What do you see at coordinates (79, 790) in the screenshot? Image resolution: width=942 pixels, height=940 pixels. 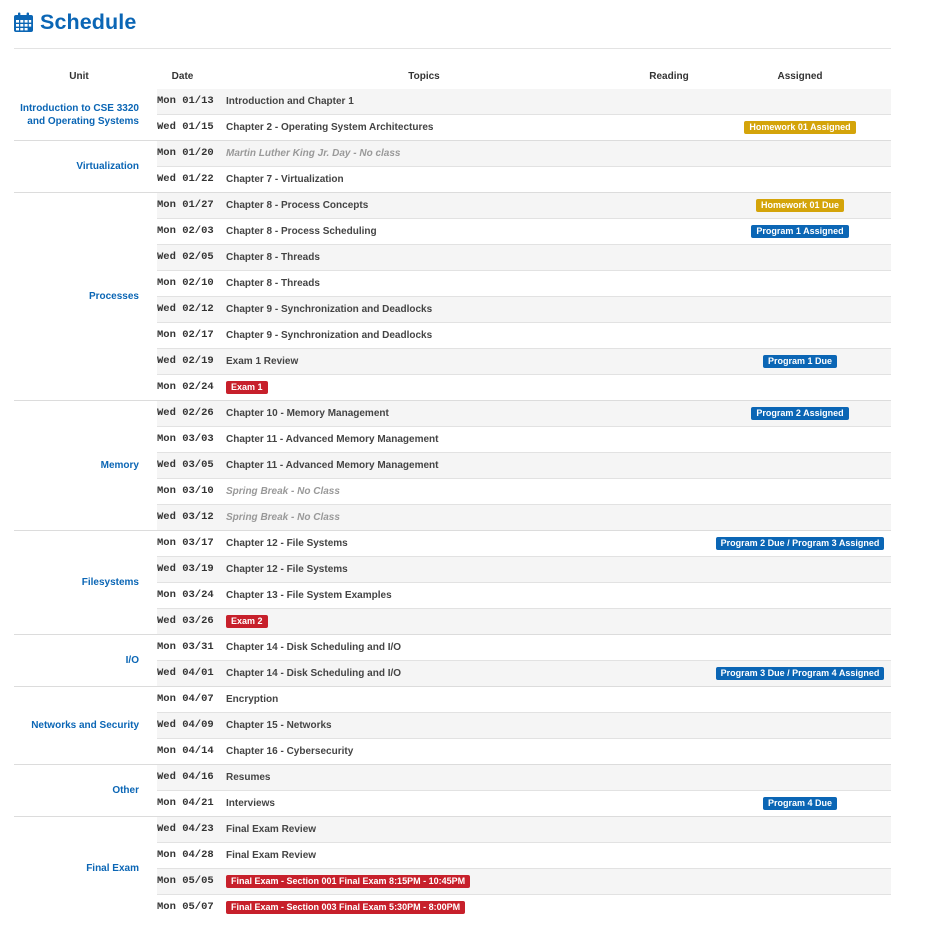 I see `unit-cell: Other` at bounding box center [79, 790].